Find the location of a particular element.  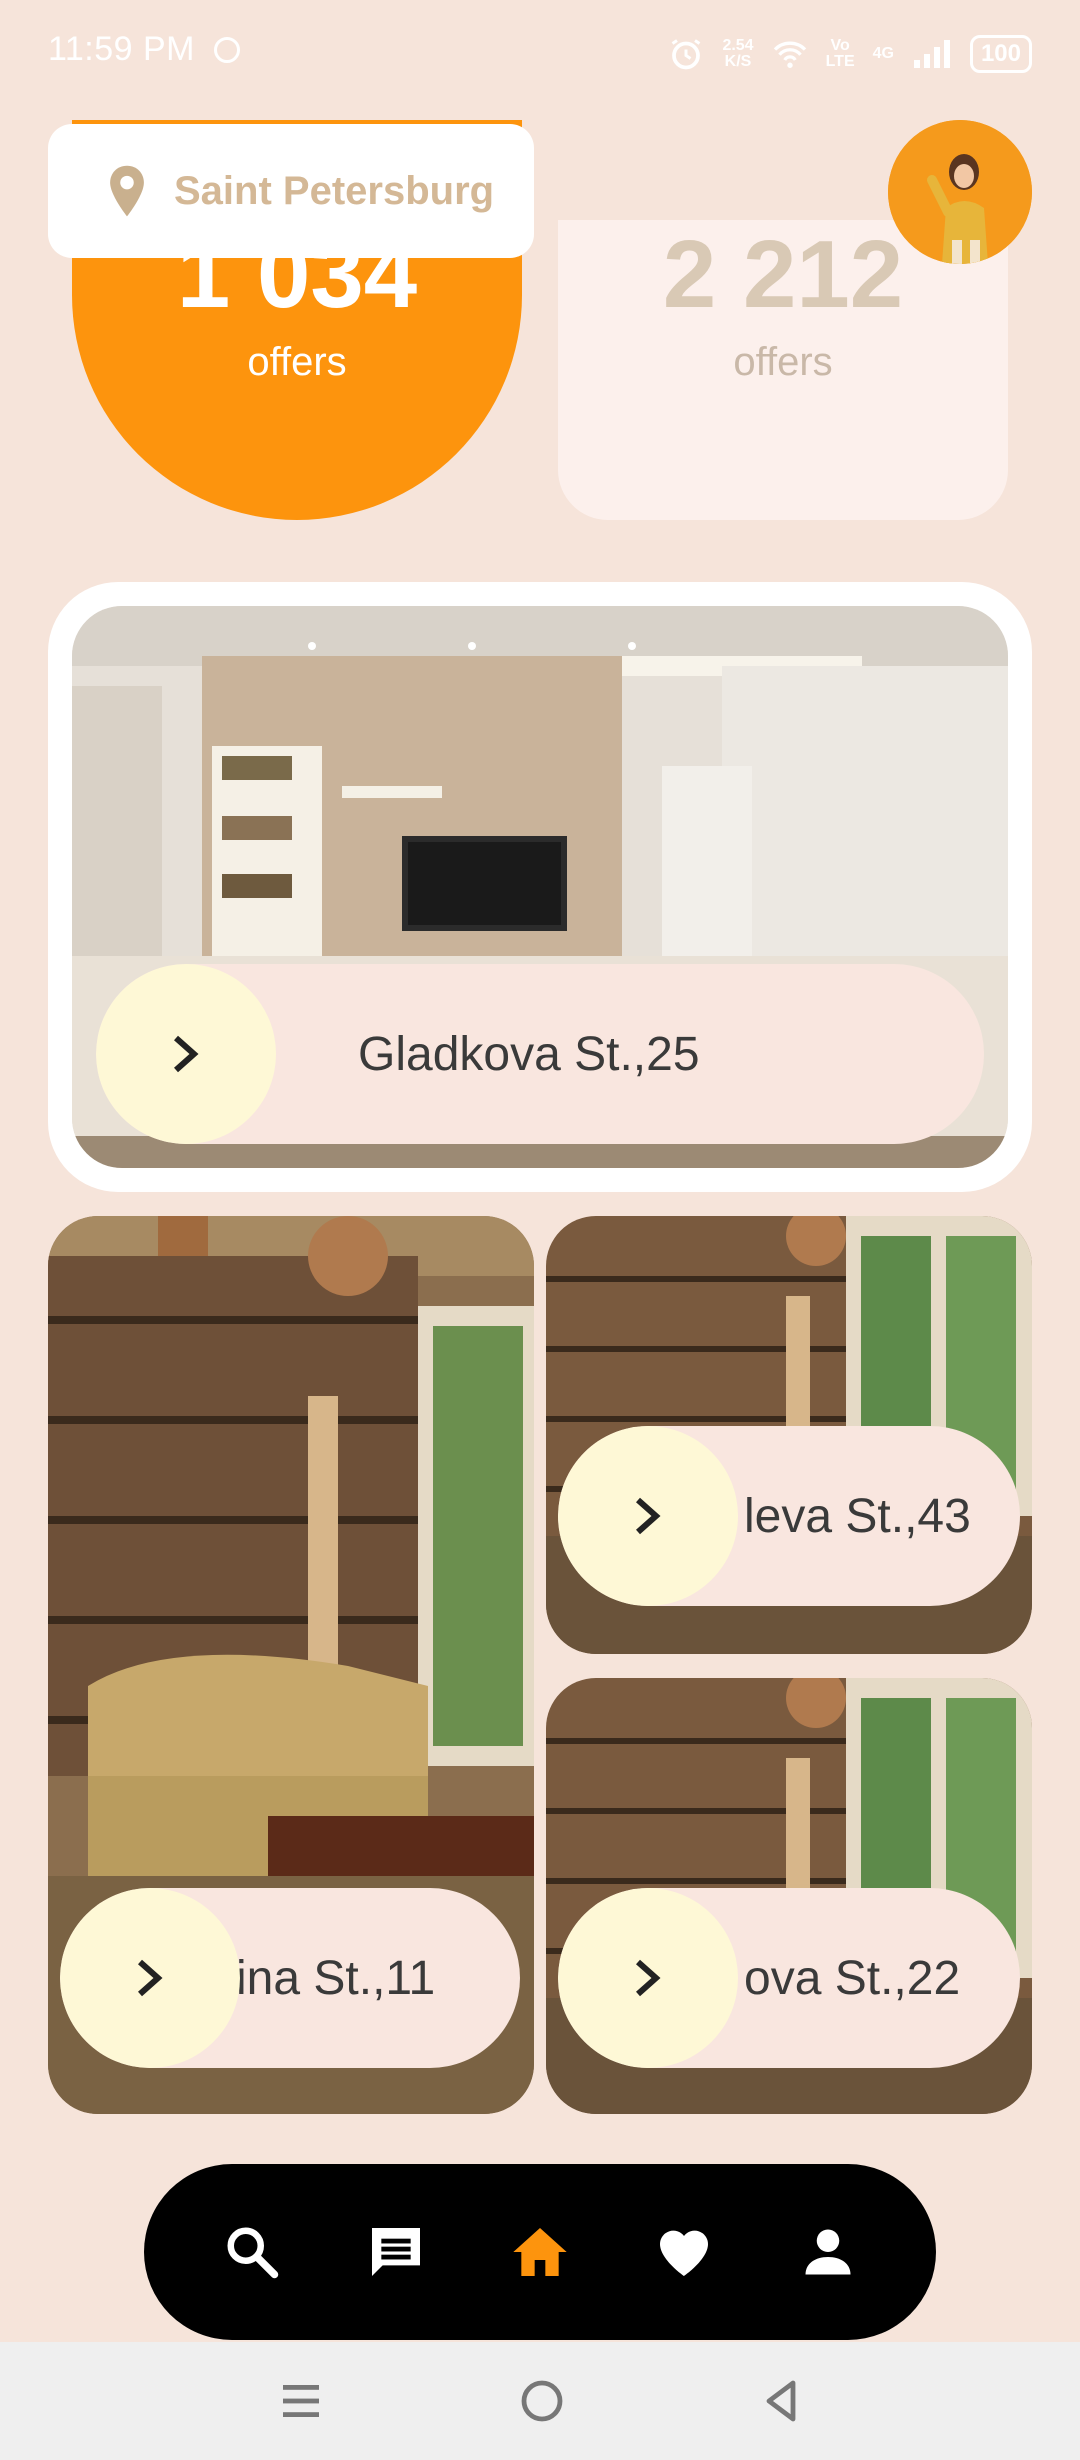

nav-home is located at coordinates (540, 2252).